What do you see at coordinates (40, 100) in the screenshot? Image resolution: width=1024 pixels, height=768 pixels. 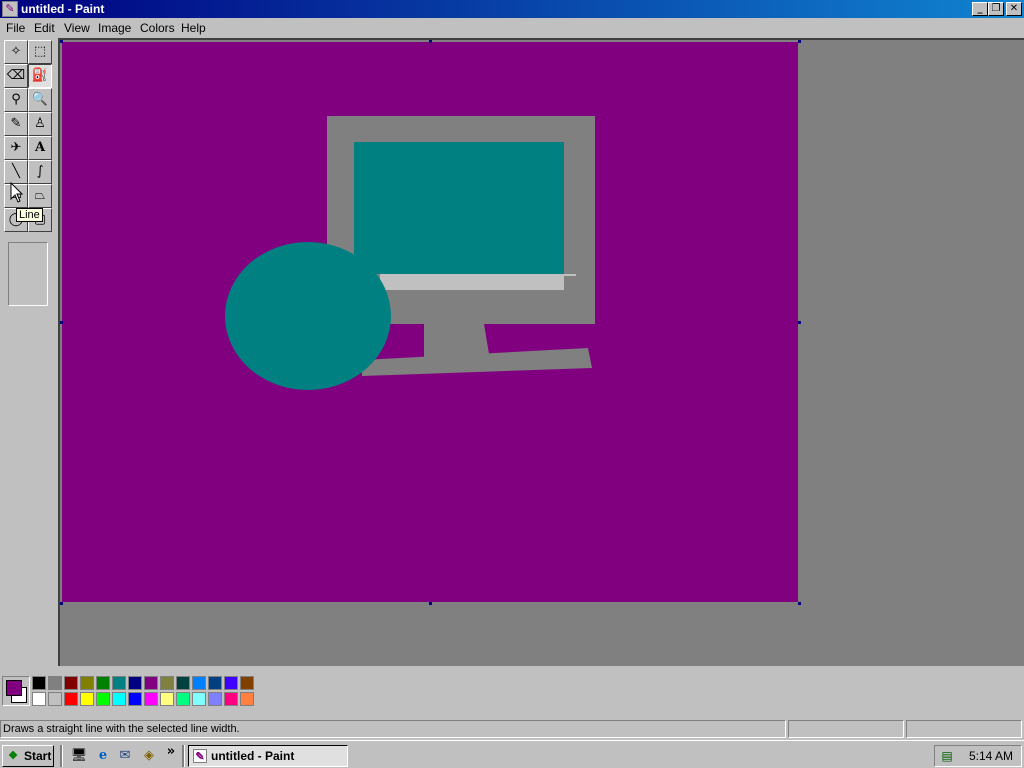 I see `magnifier-tool: 🔍` at bounding box center [40, 100].